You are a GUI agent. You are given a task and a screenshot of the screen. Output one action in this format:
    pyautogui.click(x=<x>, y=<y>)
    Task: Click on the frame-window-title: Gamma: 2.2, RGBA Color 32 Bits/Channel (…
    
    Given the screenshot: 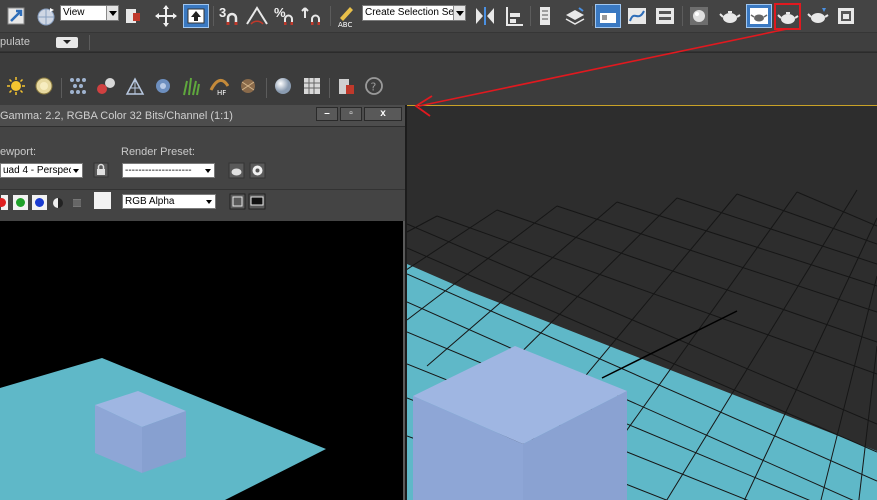 What is the action you would take?
    pyautogui.click(x=116, y=116)
    